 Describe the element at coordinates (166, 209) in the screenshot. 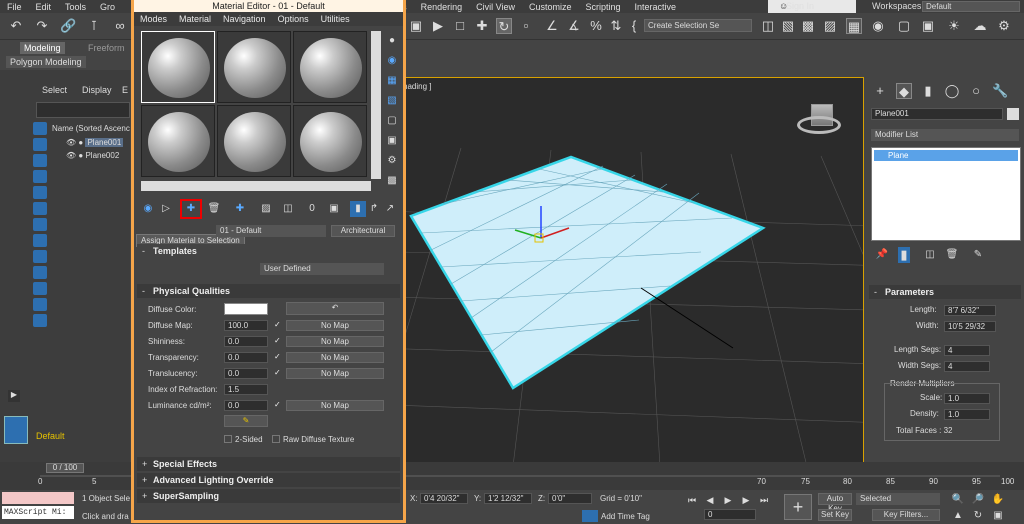

I see `put-to-scene-icon: ▷` at that location.